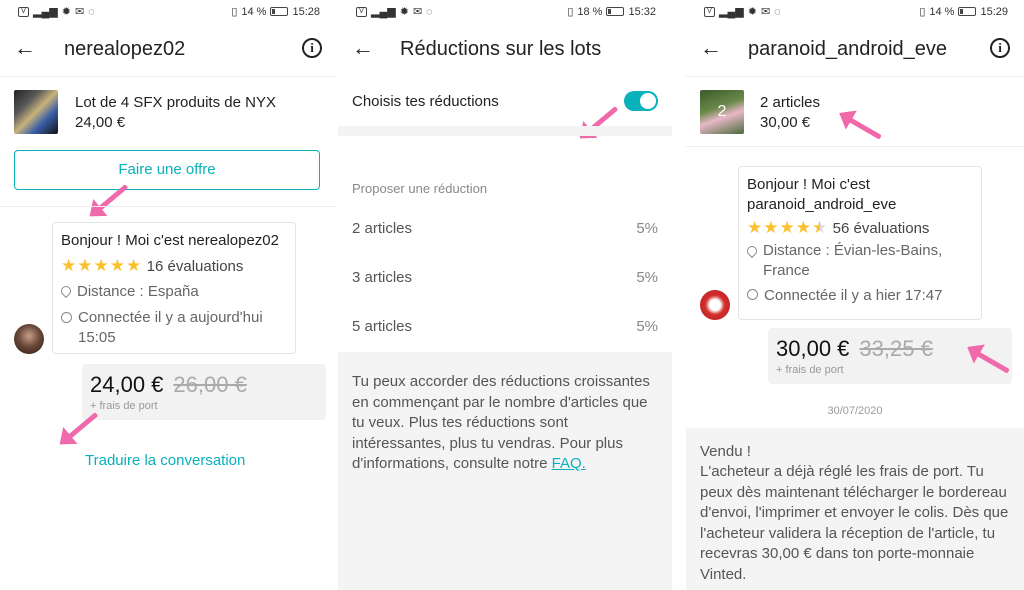  Describe the element at coordinates (725, 451) in the screenshot. I see `sold-title: Vendu !` at that location.